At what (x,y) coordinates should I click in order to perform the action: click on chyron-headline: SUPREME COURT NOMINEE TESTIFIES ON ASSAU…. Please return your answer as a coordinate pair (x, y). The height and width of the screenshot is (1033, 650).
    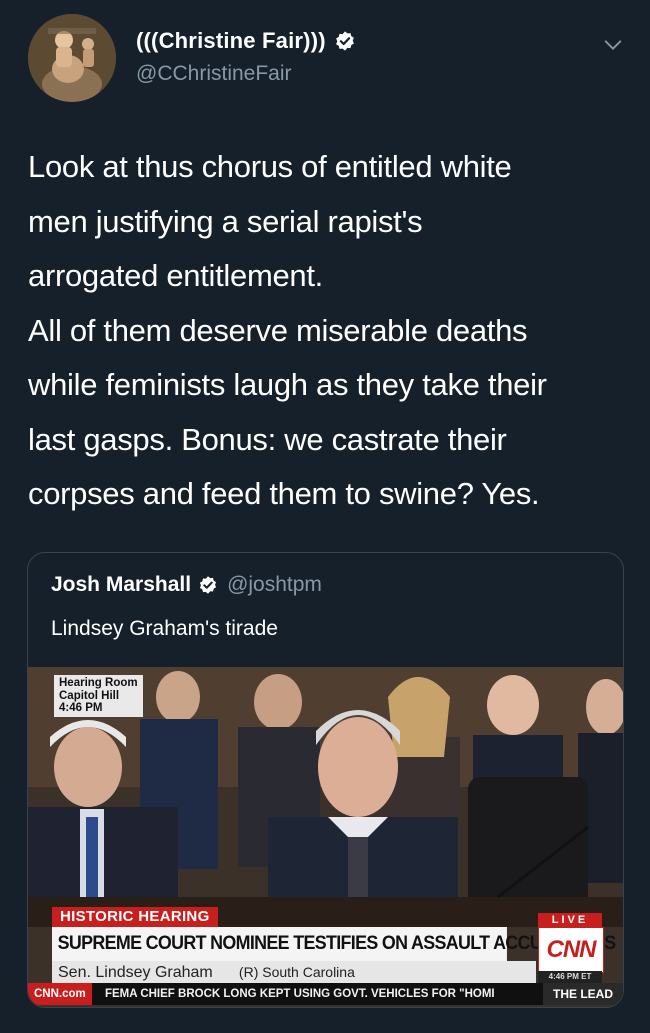
    Looking at the image, I should click on (334, 944).